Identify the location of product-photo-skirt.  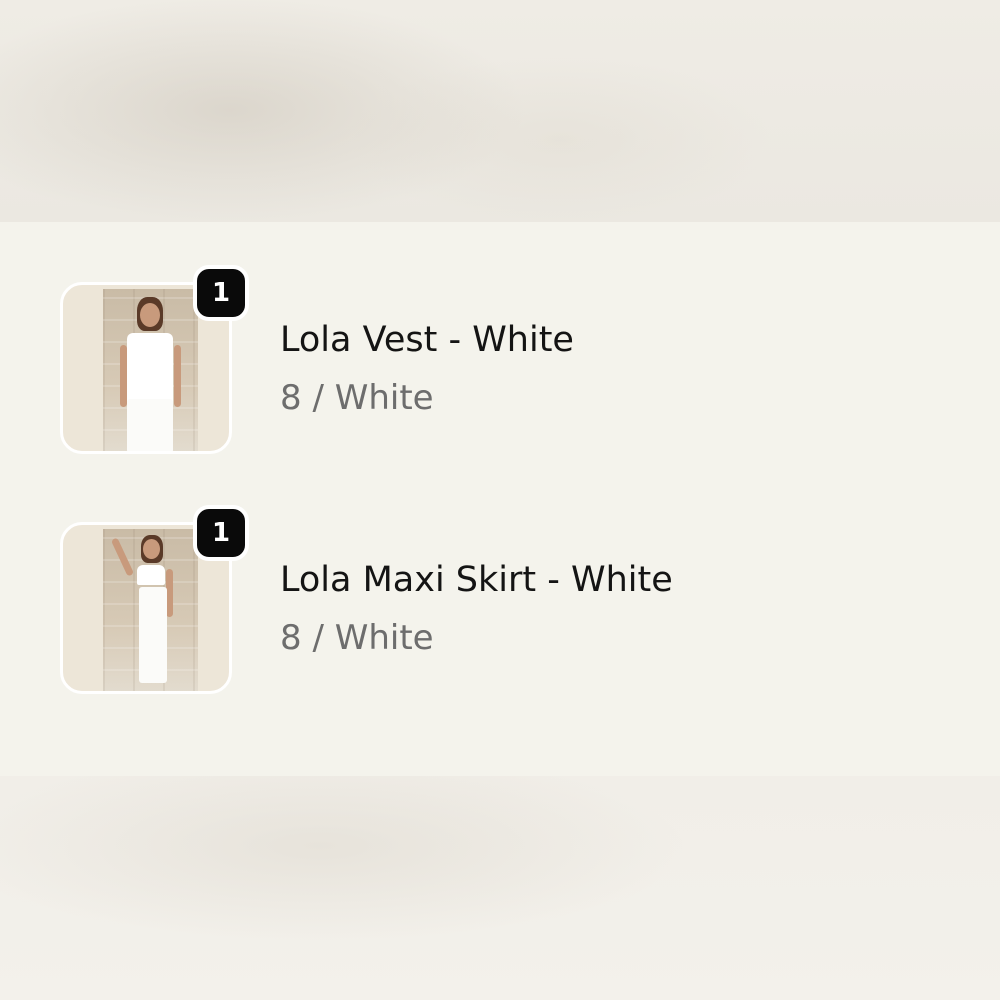
(150, 610).